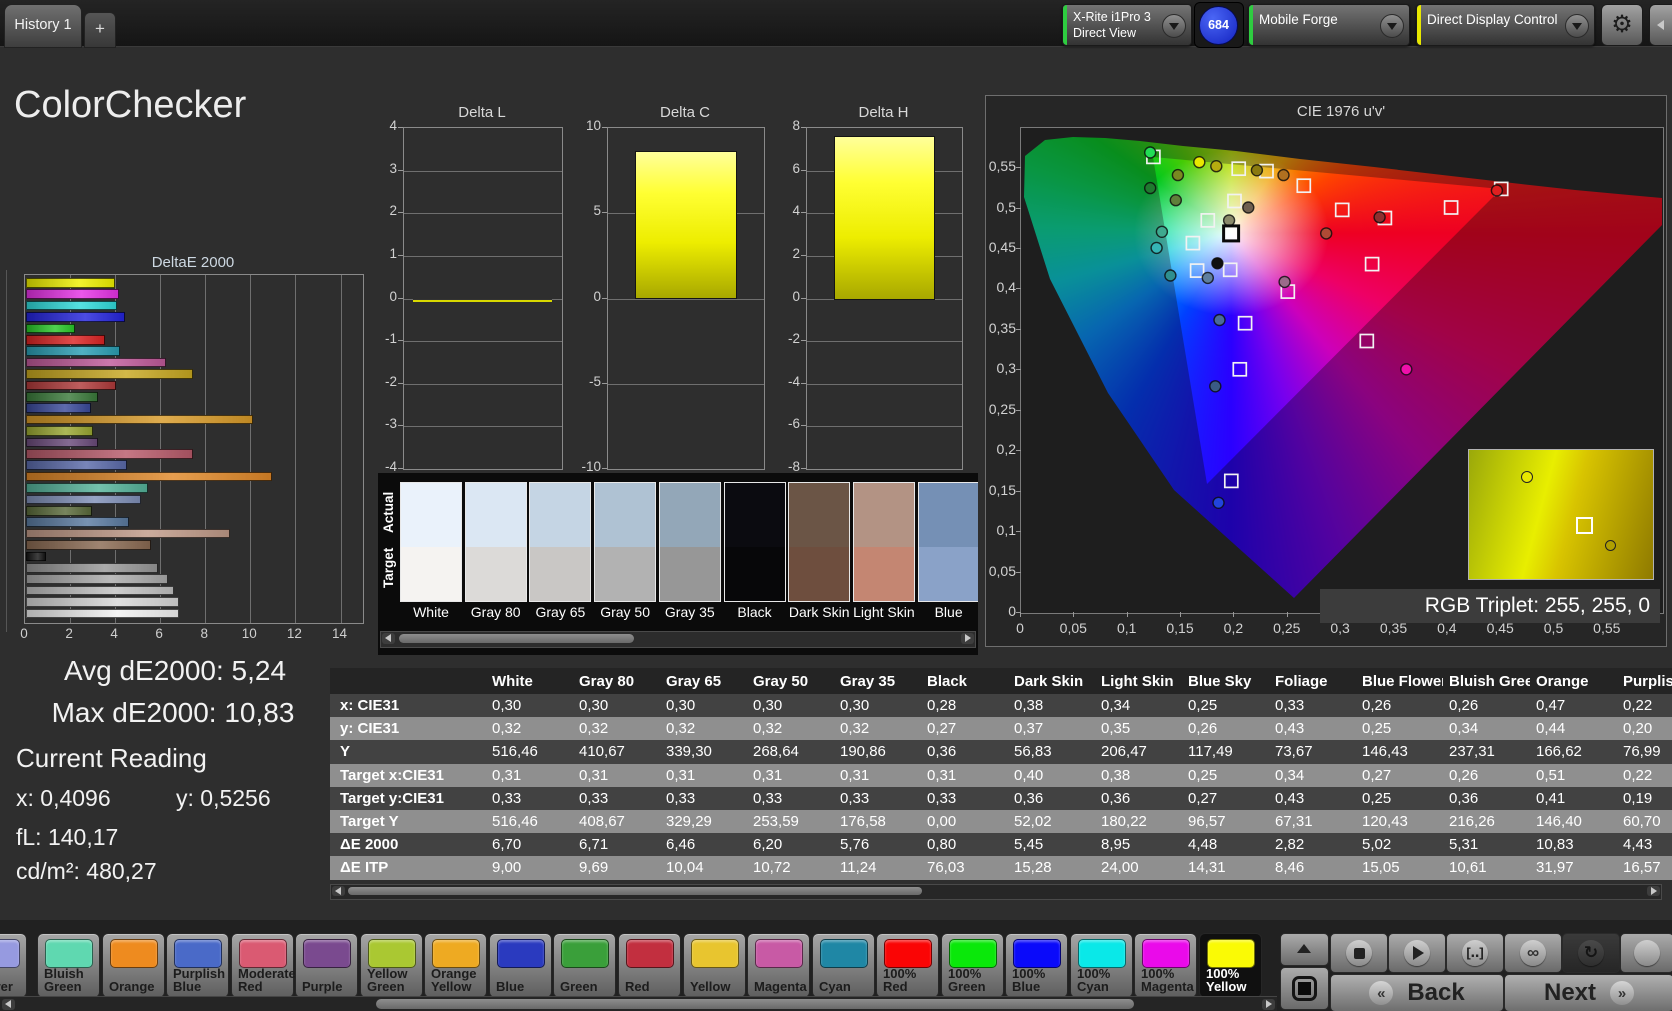 The width and height of the screenshot is (1672, 1011). I want to click on table-column-header: Blue Sky, so click(1220, 681).